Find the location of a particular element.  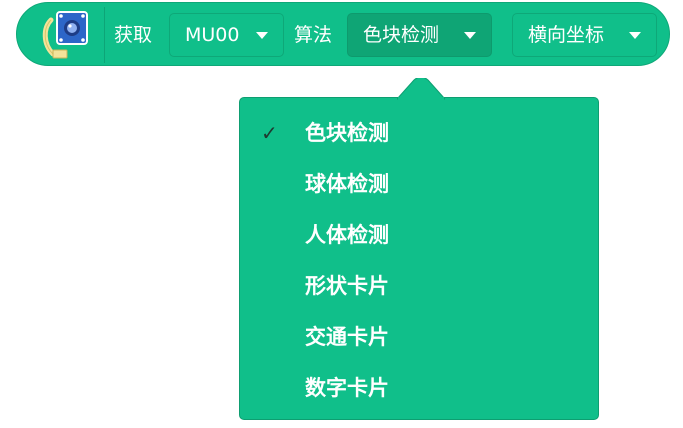

algorithm-label: 算法 is located at coordinates (313, 35).